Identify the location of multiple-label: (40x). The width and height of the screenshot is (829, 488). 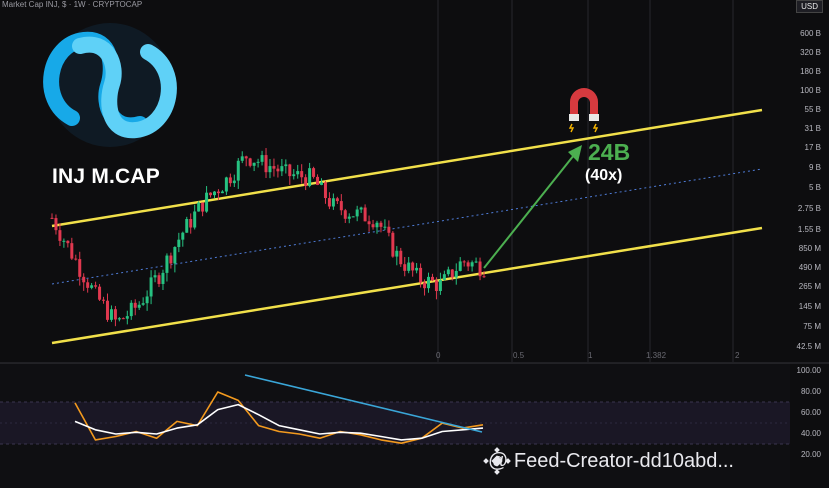
(604, 175).